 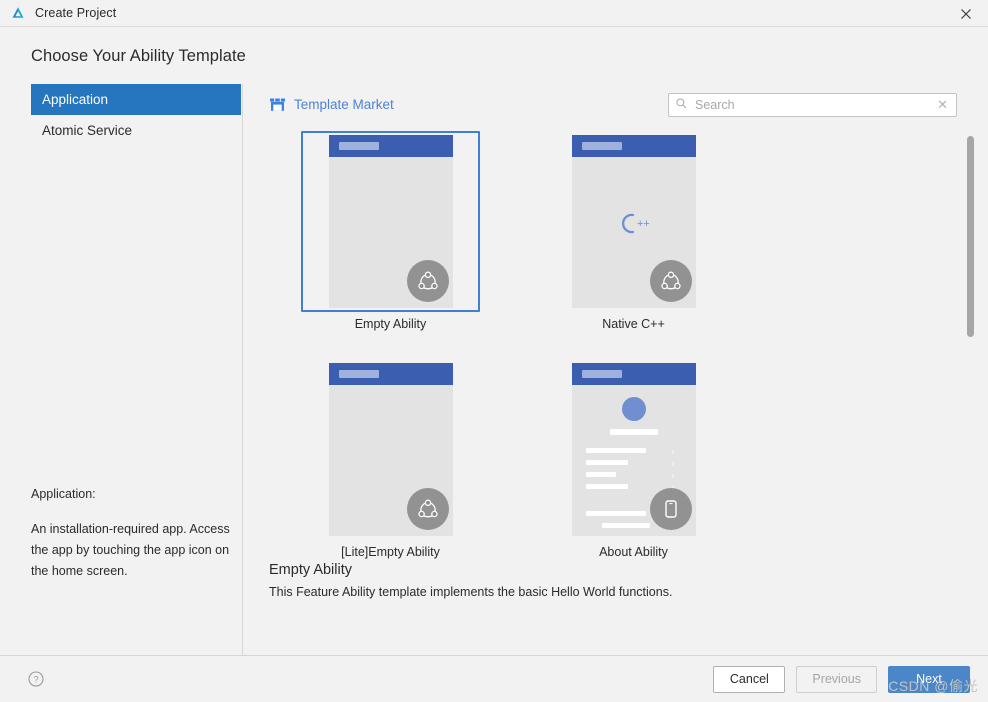 I want to click on template-market-label: Template Market, so click(x=344, y=104).